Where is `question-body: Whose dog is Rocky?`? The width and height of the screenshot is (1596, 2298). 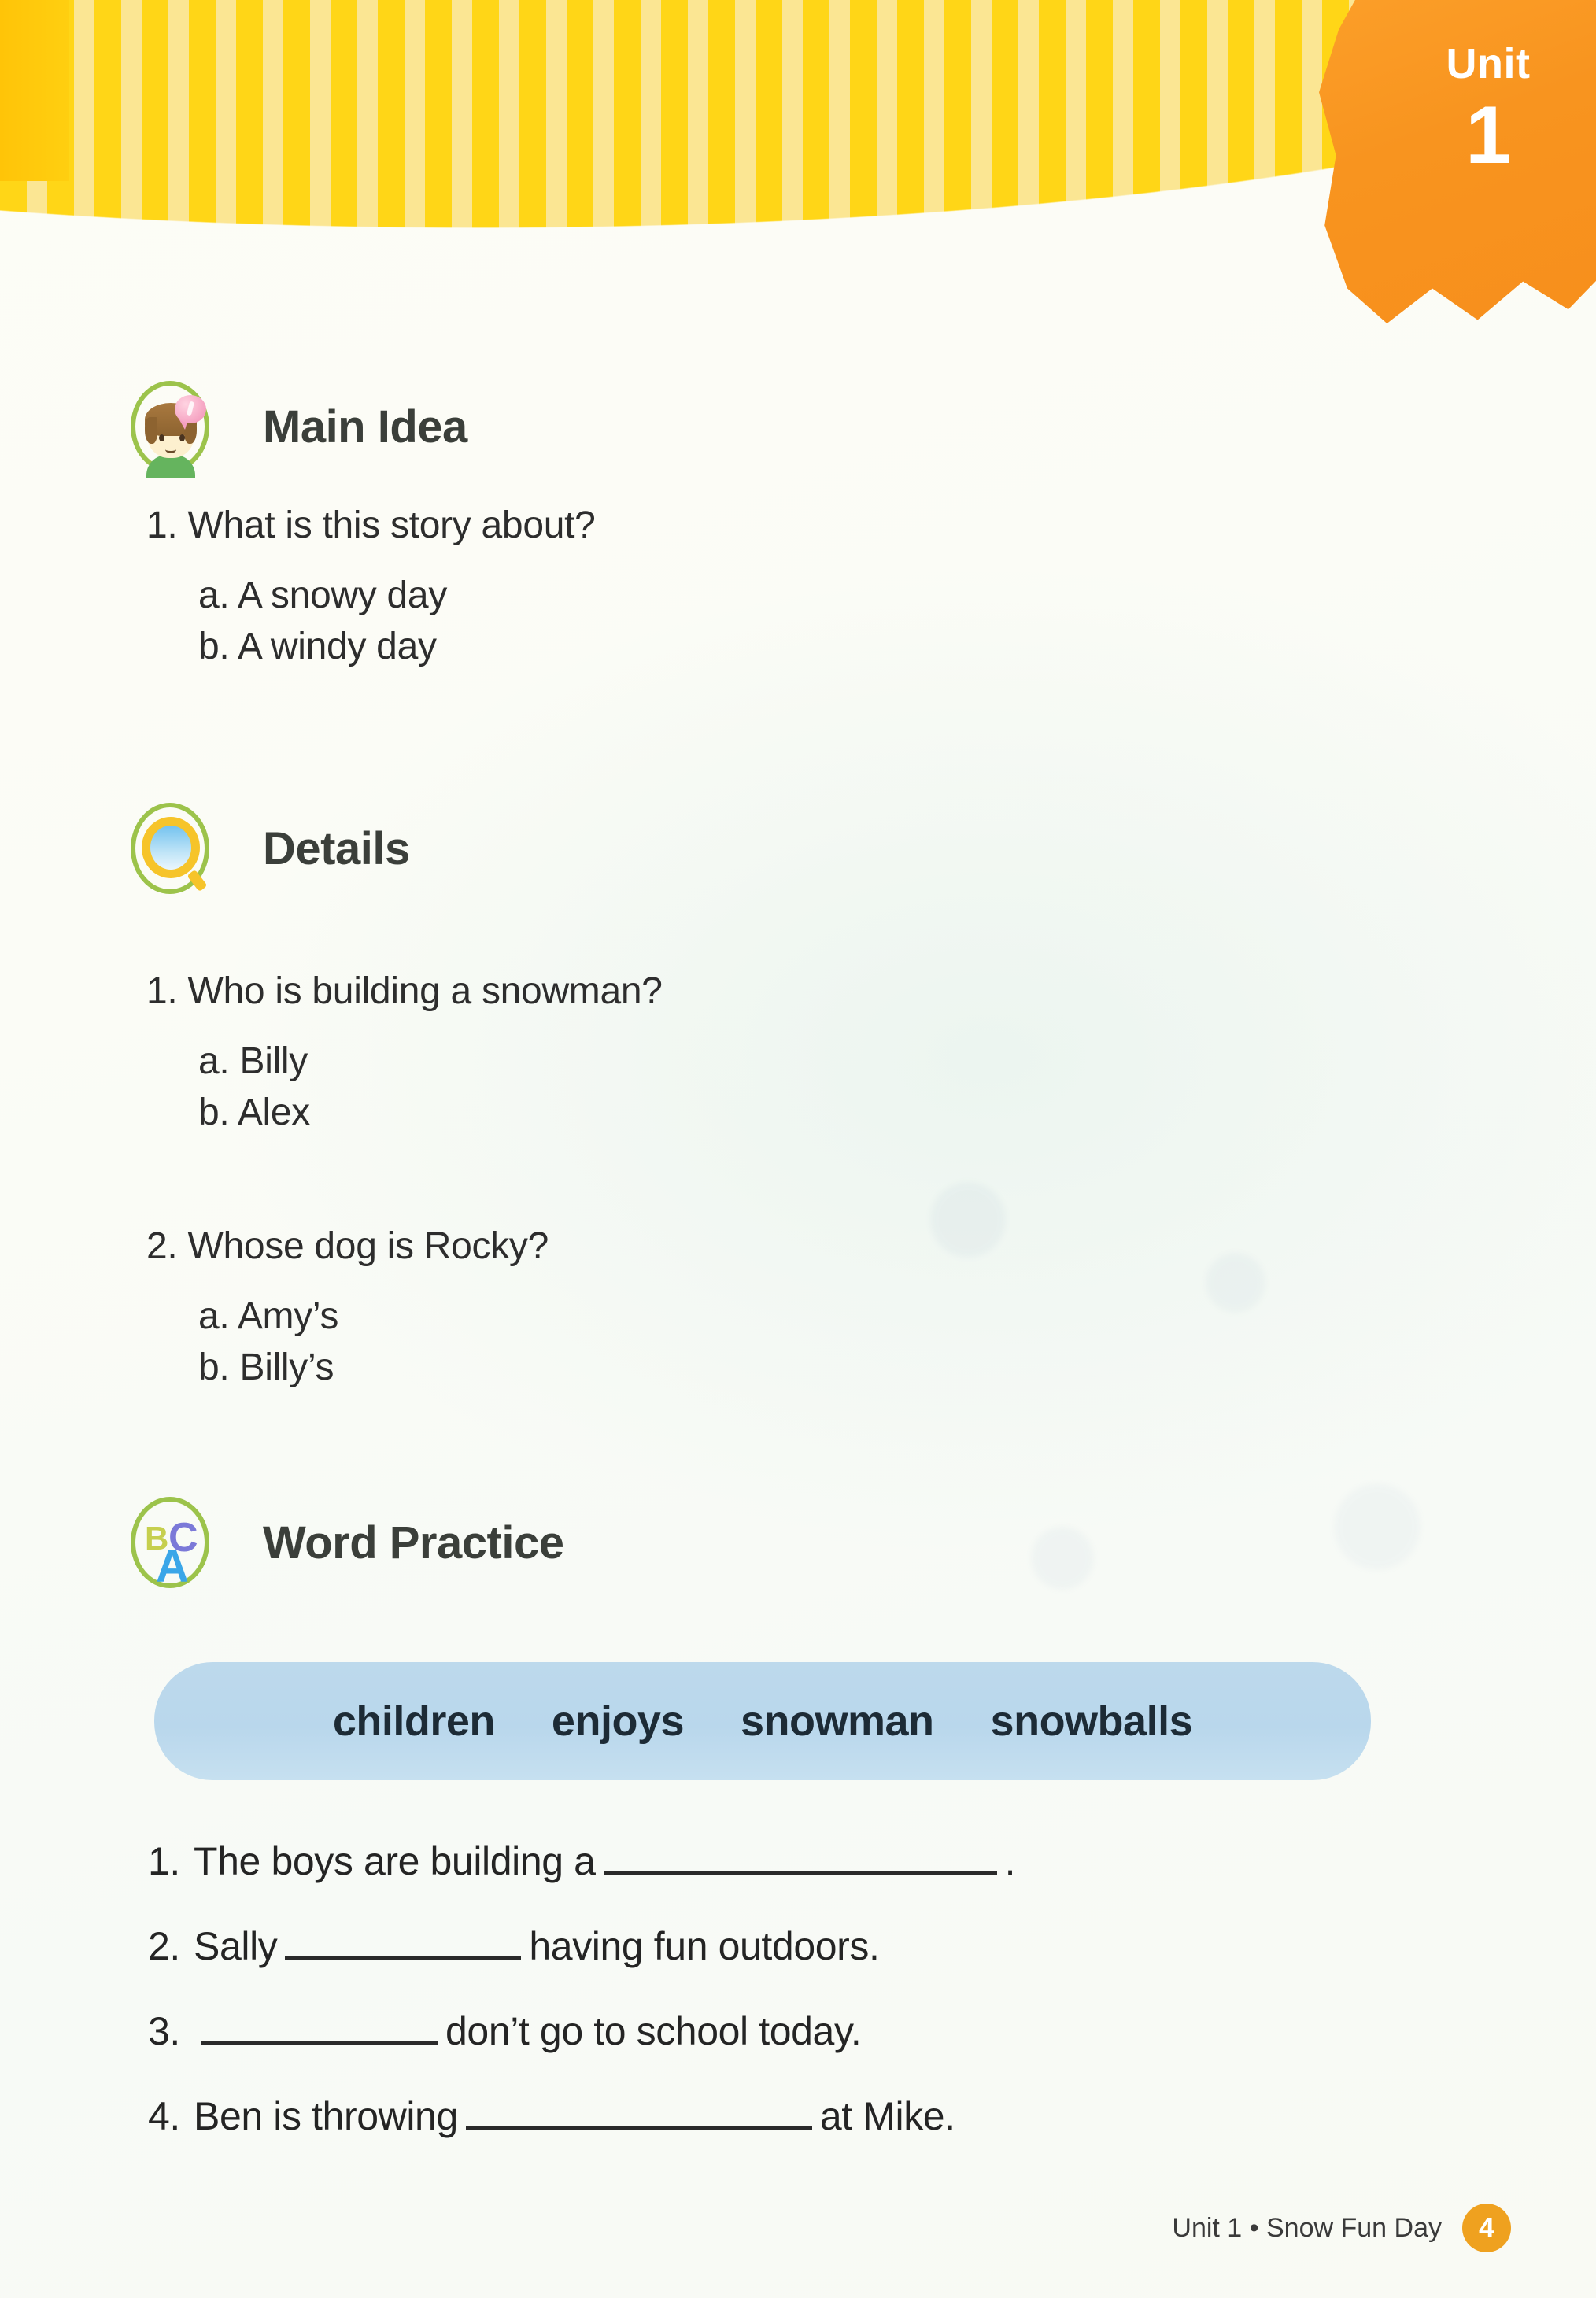
question-body: Whose dog is Rocky? is located at coordinates (368, 1246).